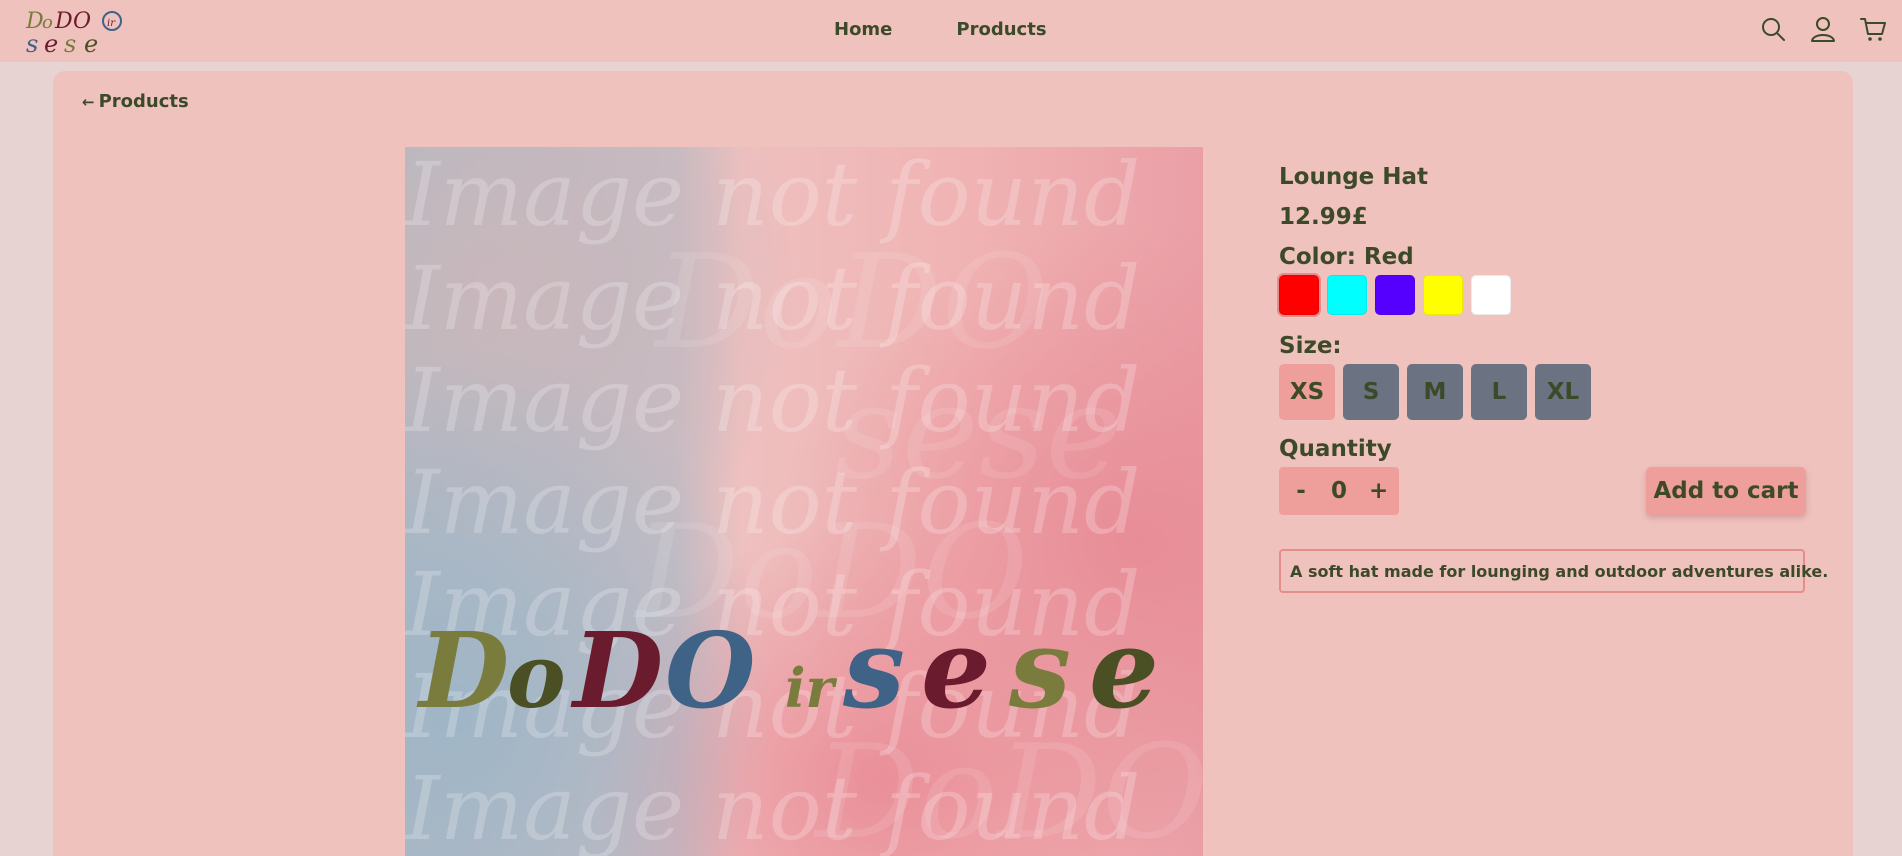 The image size is (1902, 856). I want to click on quantity-stepper: - 0 +, so click(1339, 491).